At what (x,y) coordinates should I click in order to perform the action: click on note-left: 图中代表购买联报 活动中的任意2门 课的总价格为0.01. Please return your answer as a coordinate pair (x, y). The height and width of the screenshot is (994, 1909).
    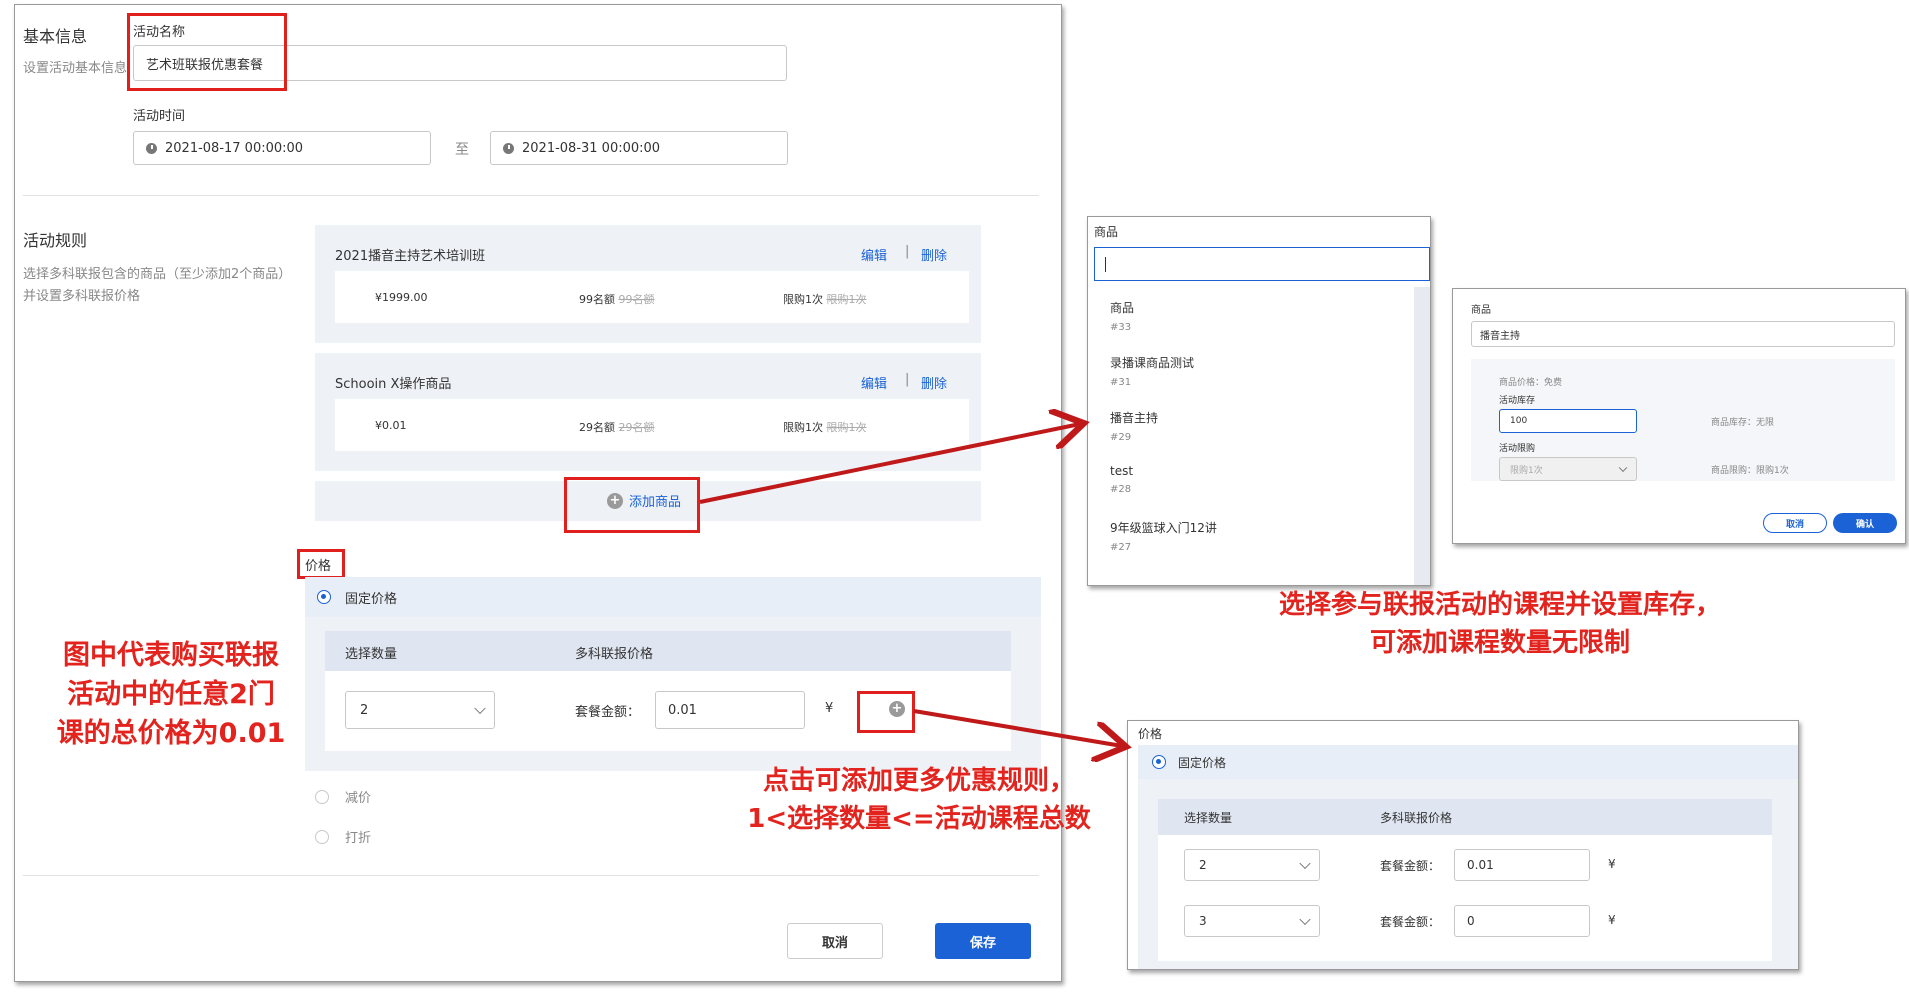
    Looking at the image, I should click on (171, 694).